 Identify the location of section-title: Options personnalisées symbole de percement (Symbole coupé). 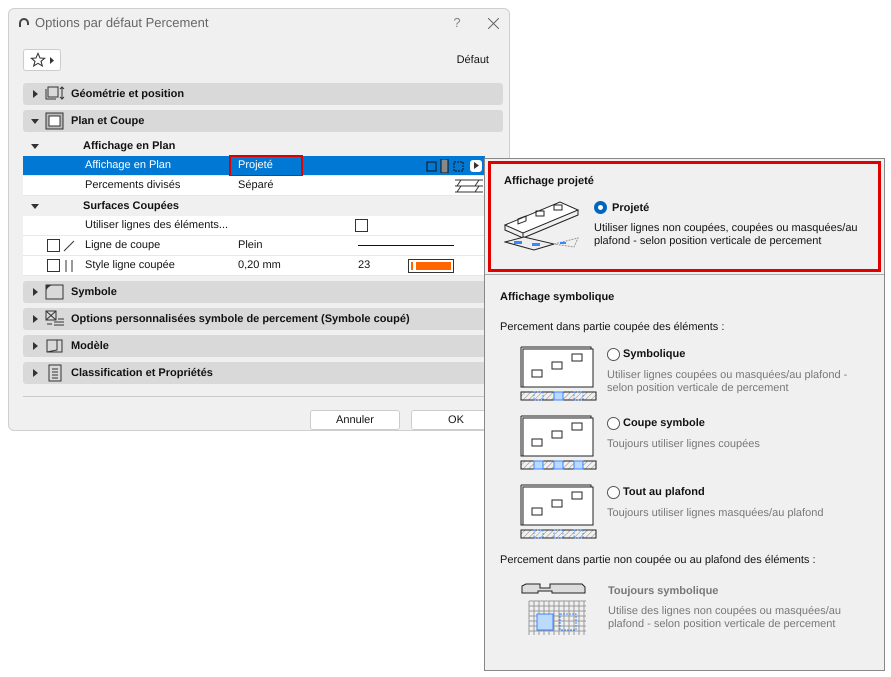
(240, 319).